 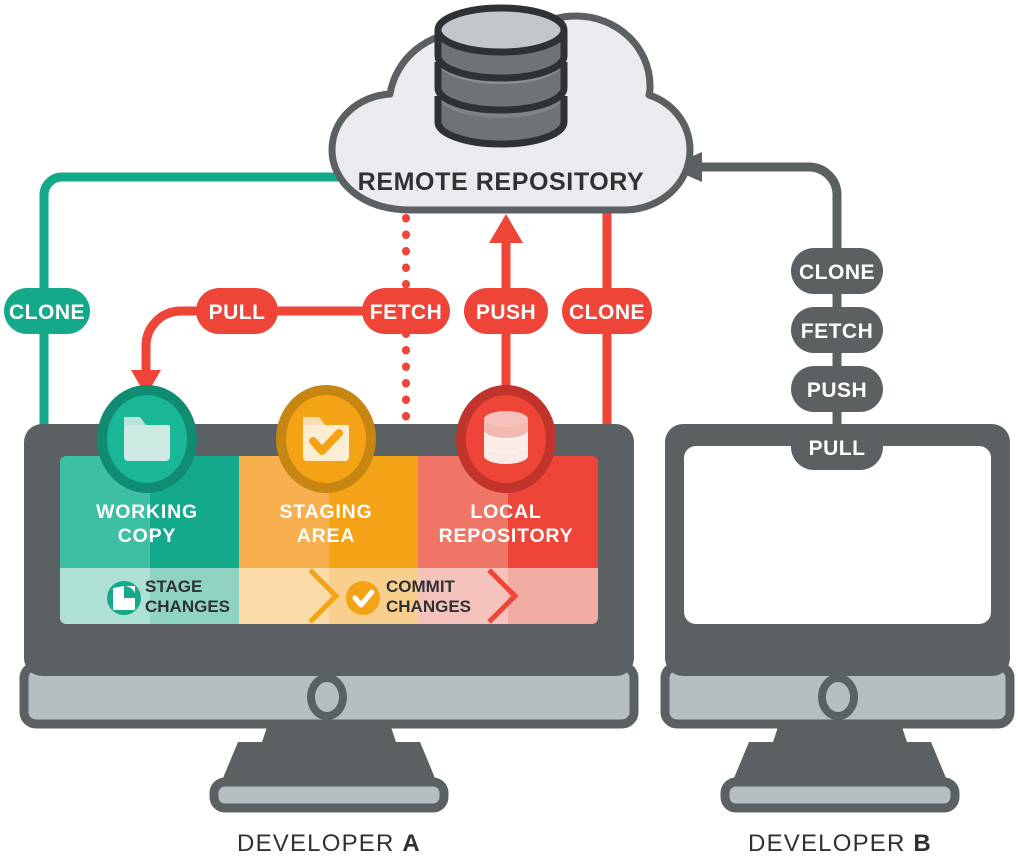 I want to click on fetch-path-dotted, so click(x=431, y=337).